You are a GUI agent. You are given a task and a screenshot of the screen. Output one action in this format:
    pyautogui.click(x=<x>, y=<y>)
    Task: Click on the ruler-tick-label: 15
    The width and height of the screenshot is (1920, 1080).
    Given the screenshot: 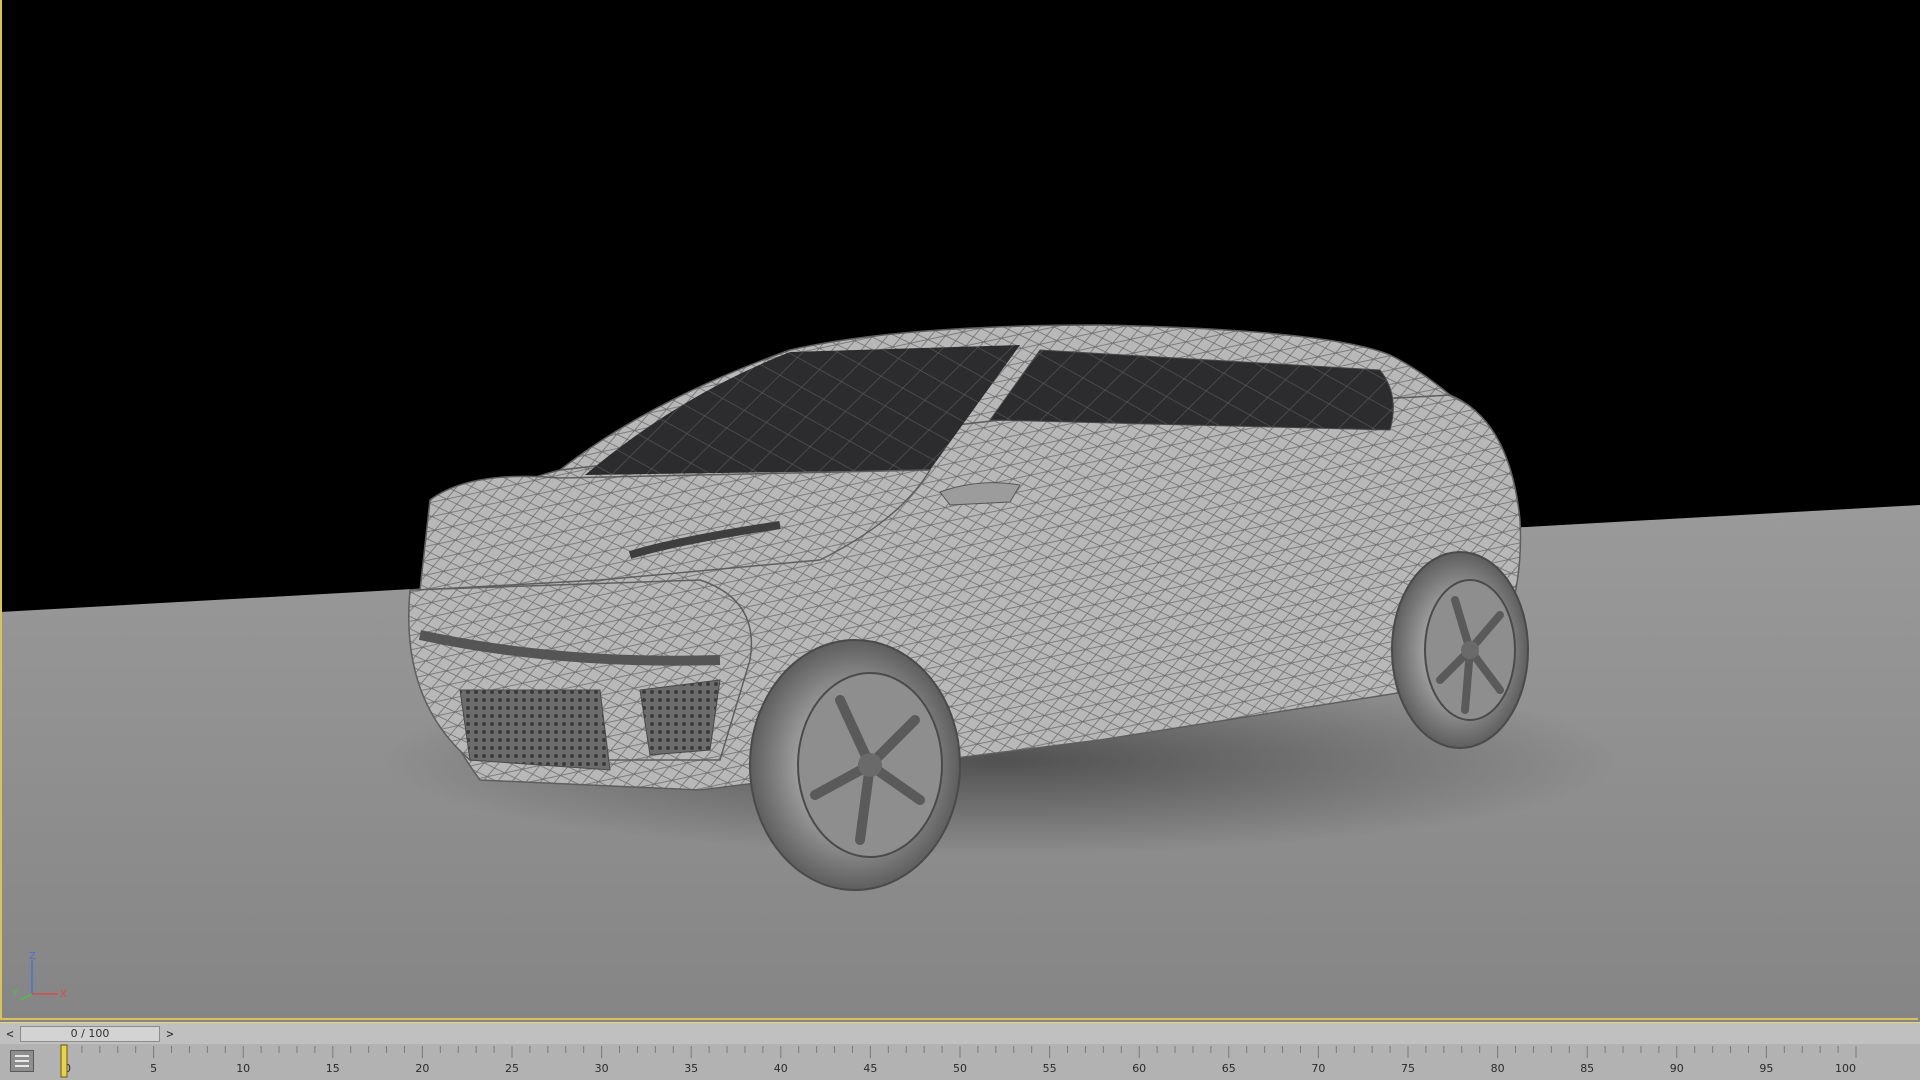 What is the action you would take?
    pyautogui.click(x=333, y=1068)
    